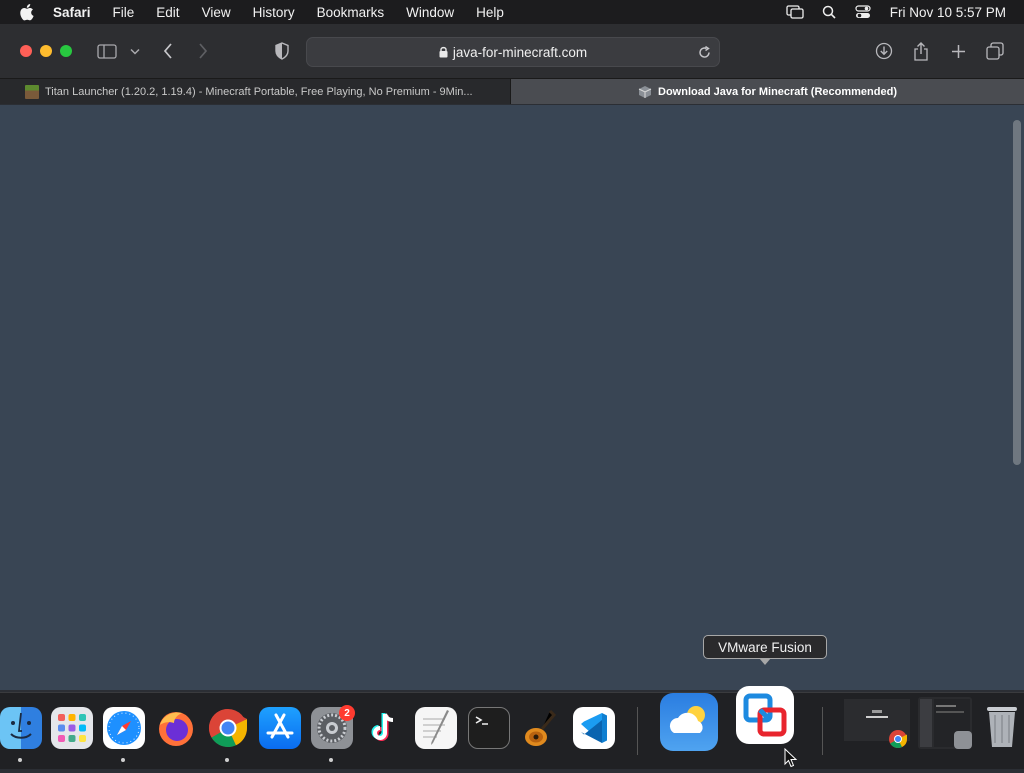 The image size is (1024, 773). I want to click on dock-firefox-icon, so click(176, 728).